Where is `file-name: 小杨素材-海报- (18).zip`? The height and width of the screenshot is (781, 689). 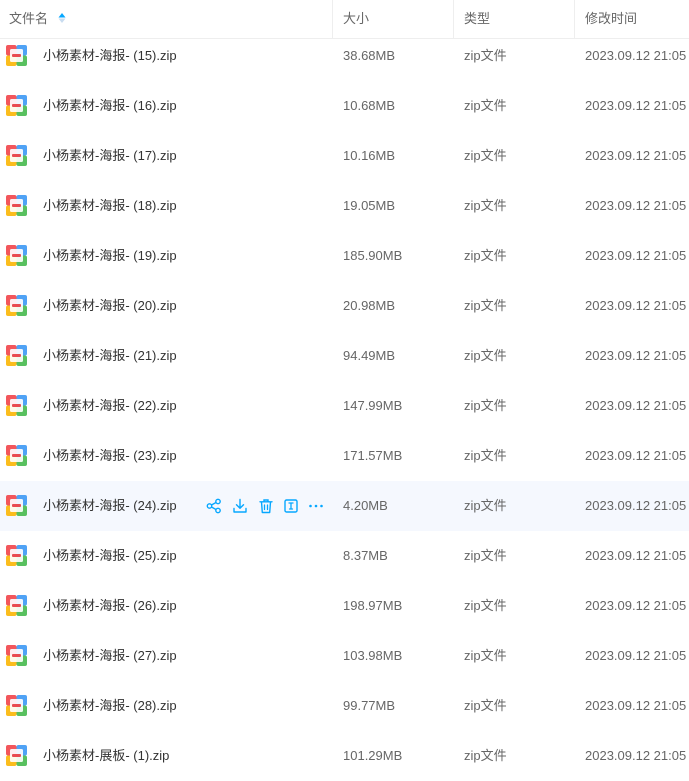 file-name: 小杨素材-海报- (18).zip is located at coordinates (110, 206).